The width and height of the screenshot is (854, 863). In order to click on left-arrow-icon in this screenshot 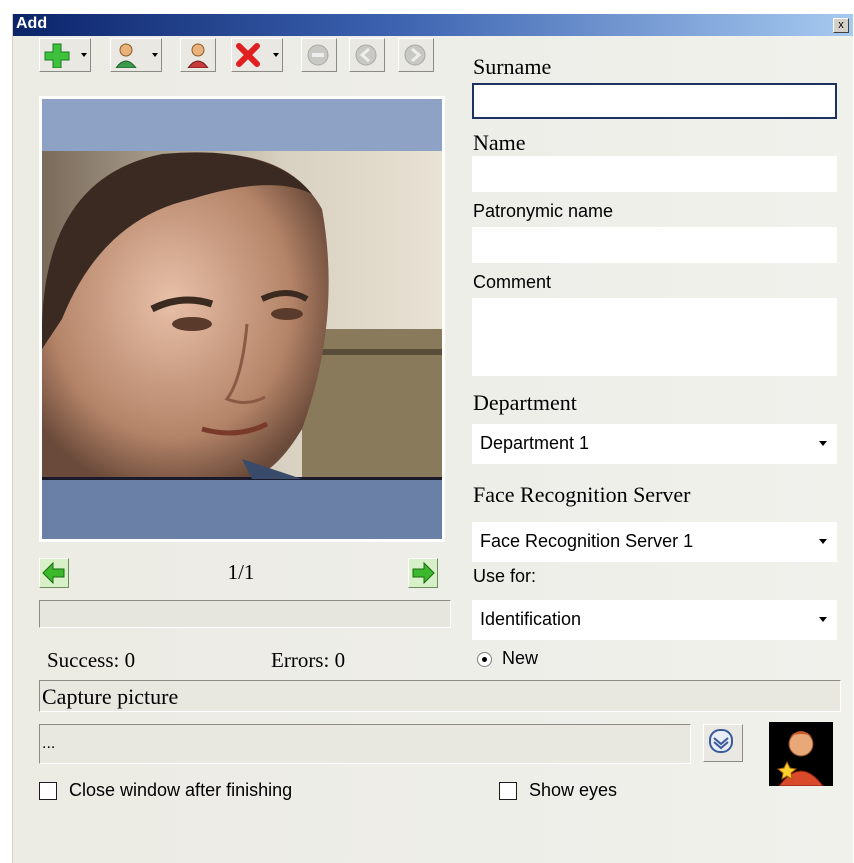, I will do `click(53, 573)`.